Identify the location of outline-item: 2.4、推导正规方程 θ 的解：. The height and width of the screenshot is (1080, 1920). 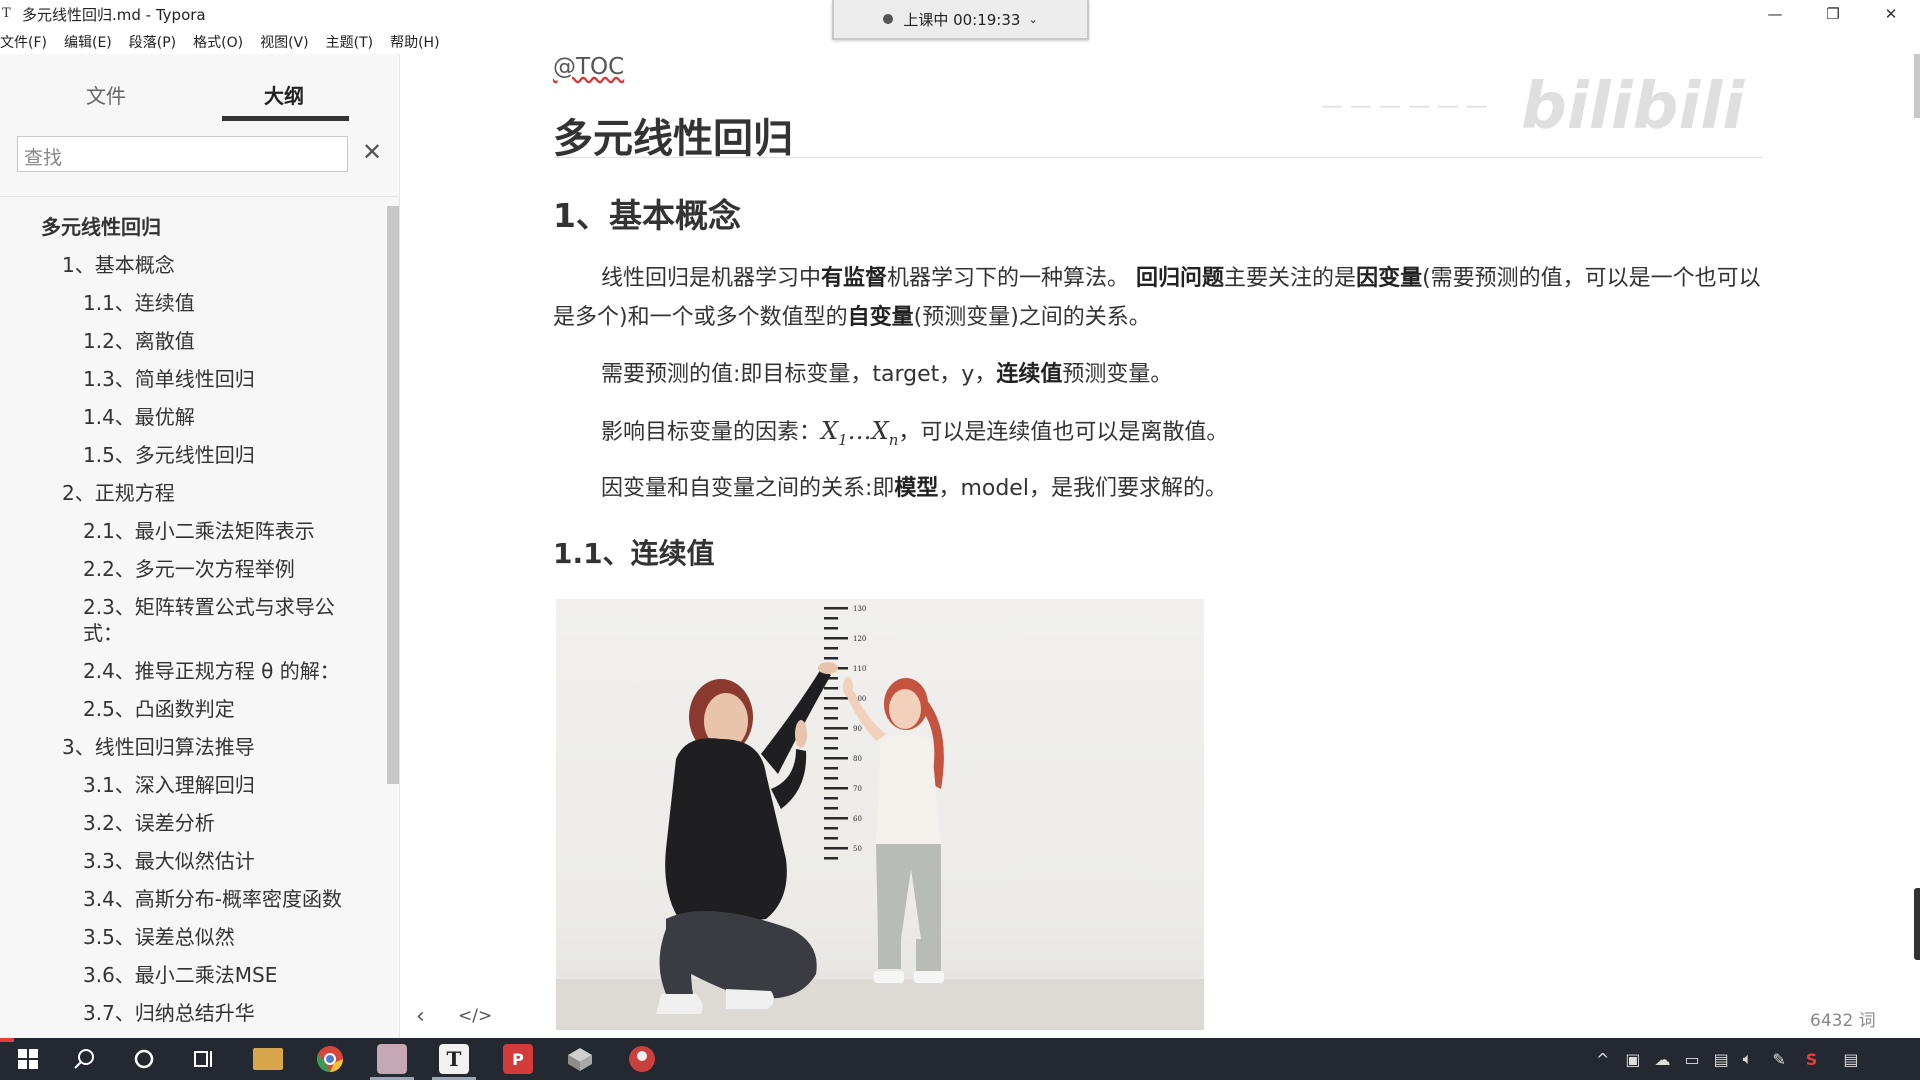
(211, 671).